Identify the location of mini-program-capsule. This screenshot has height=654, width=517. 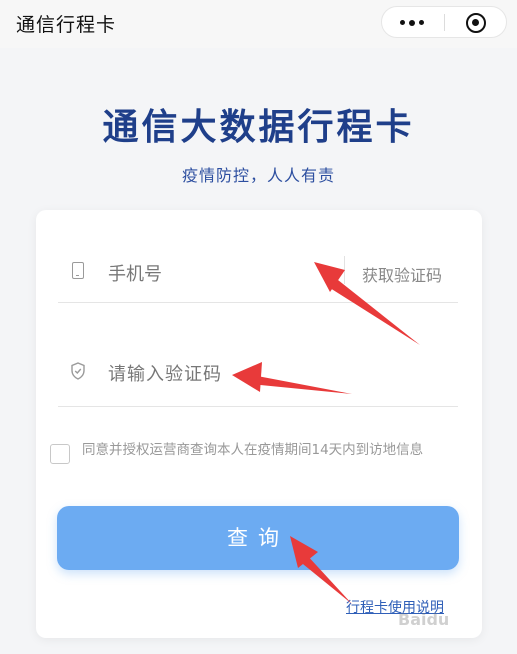
(444, 22).